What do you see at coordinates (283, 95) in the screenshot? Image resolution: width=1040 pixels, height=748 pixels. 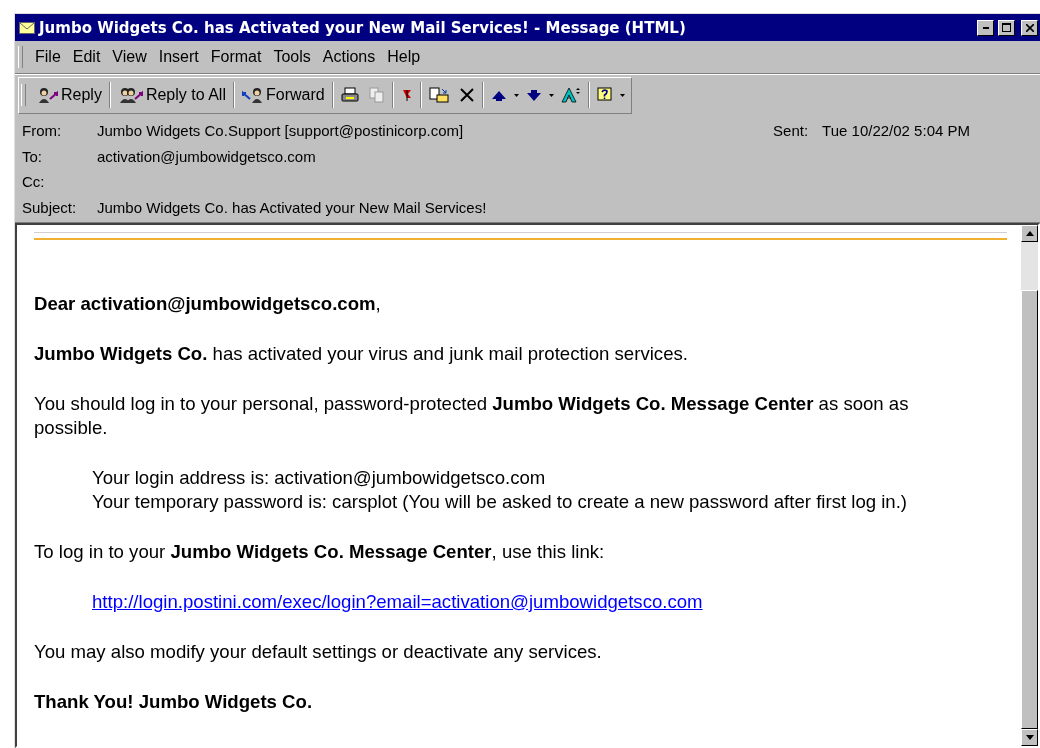 I see `forward-button: Forward` at bounding box center [283, 95].